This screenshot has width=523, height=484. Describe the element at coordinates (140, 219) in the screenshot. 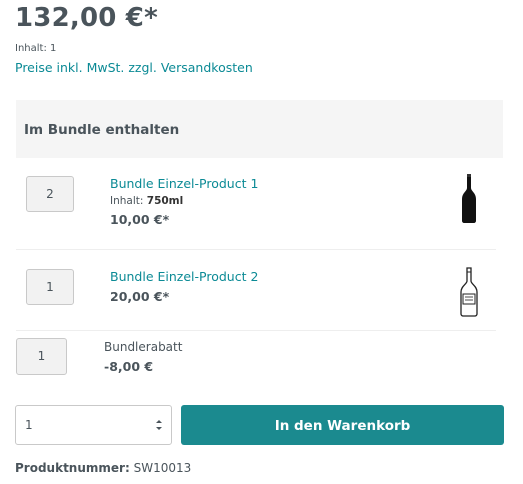

I see `bundle-item-price: 10,00 €*` at that location.